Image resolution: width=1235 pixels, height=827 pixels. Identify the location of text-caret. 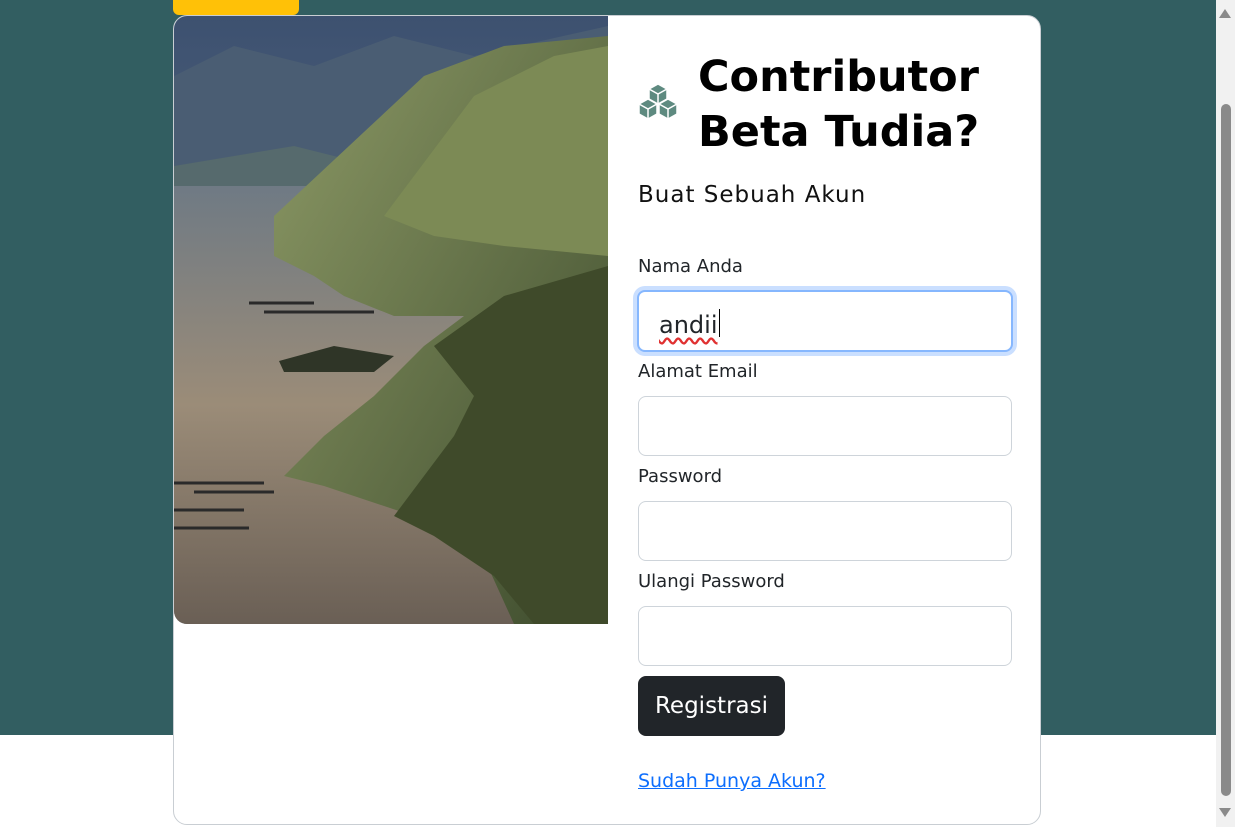
(719, 323).